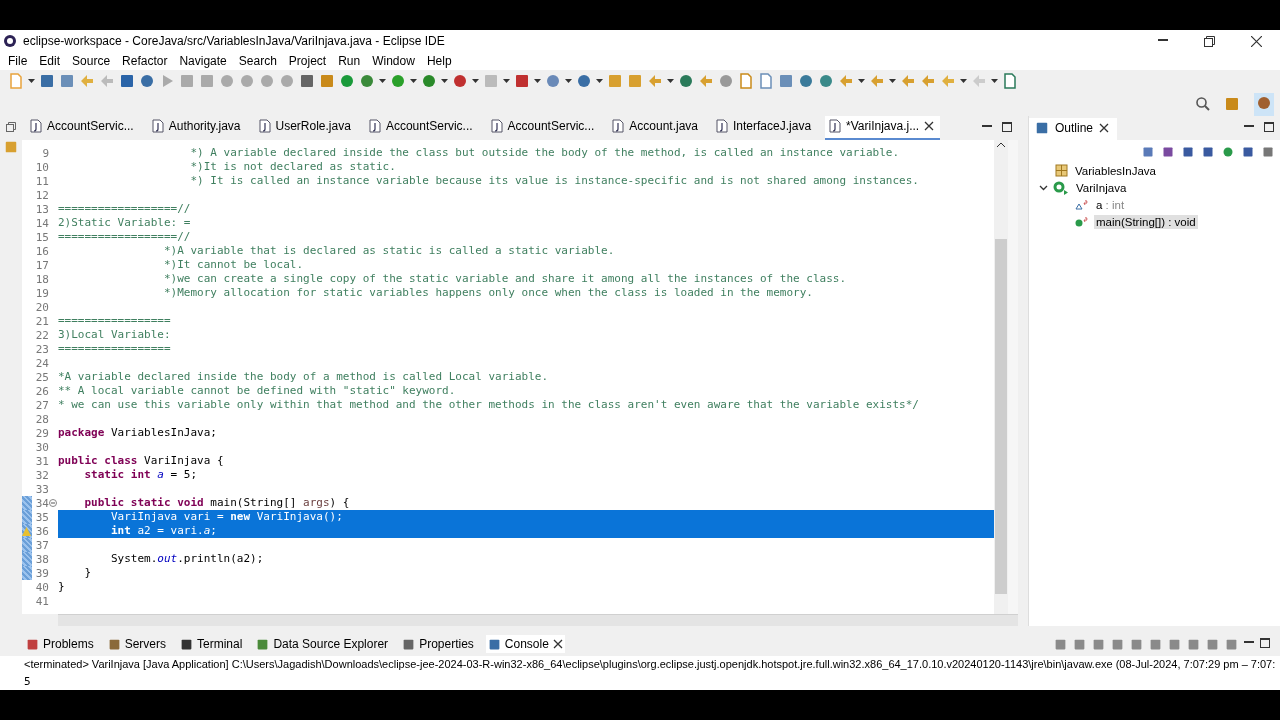 The height and width of the screenshot is (720, 1280). I want to click on outline-tab: Outline, so click(1073, 129).